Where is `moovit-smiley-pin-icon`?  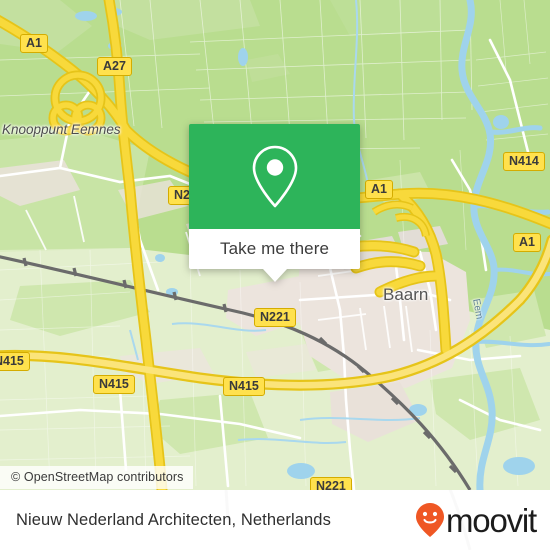
moovit-smiley-pin-icon is located at coordinates (430, 520).